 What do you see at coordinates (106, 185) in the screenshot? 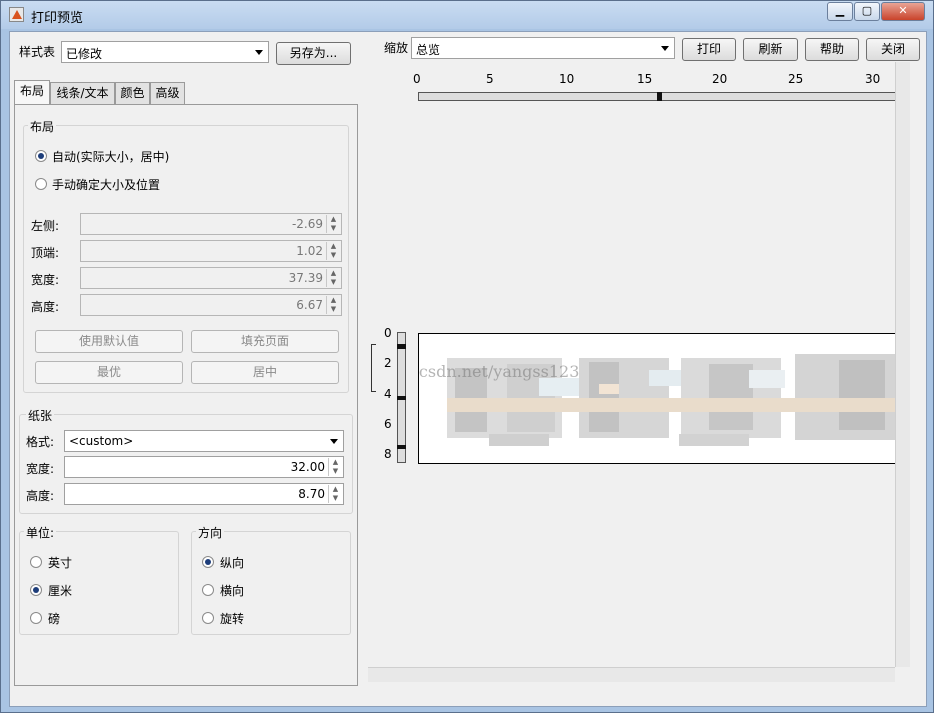
I see `manual-label: 手动确定大小及位置` at bounding box center [106, 185].